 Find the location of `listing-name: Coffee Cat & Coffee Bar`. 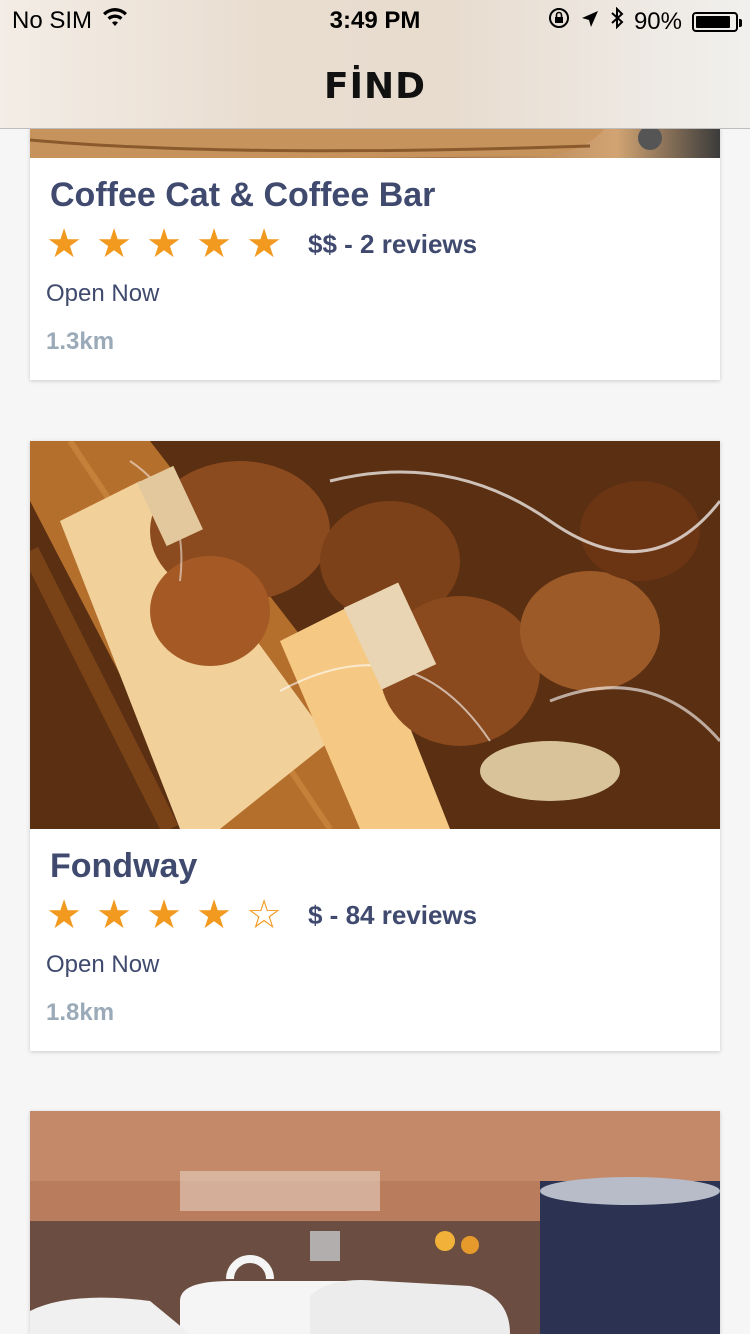

listing-name: Coffee Cat & Coffee Bar is located at coordinates (242, 195).